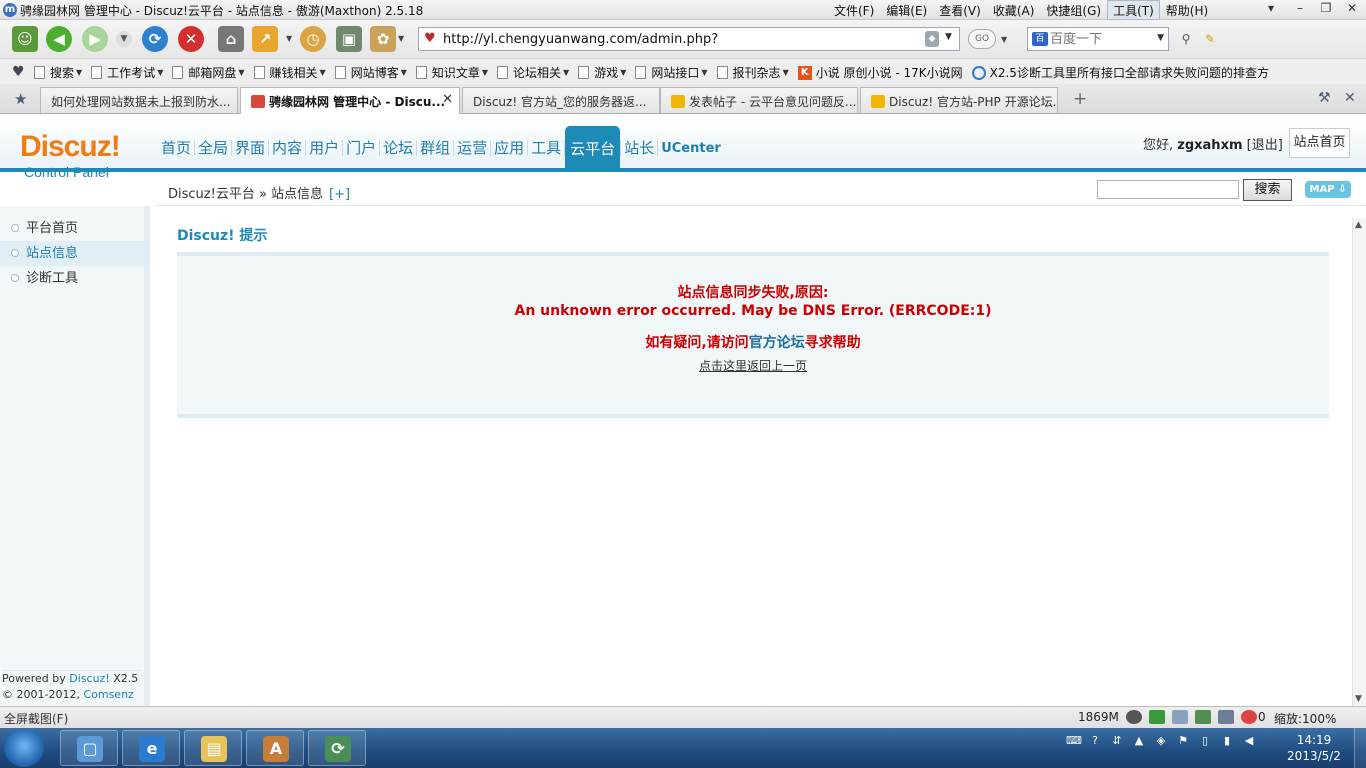  Describe the element at coordinates (18, 72) in the screenshot. I see `favorites-heart-icon: ♥` at that location.